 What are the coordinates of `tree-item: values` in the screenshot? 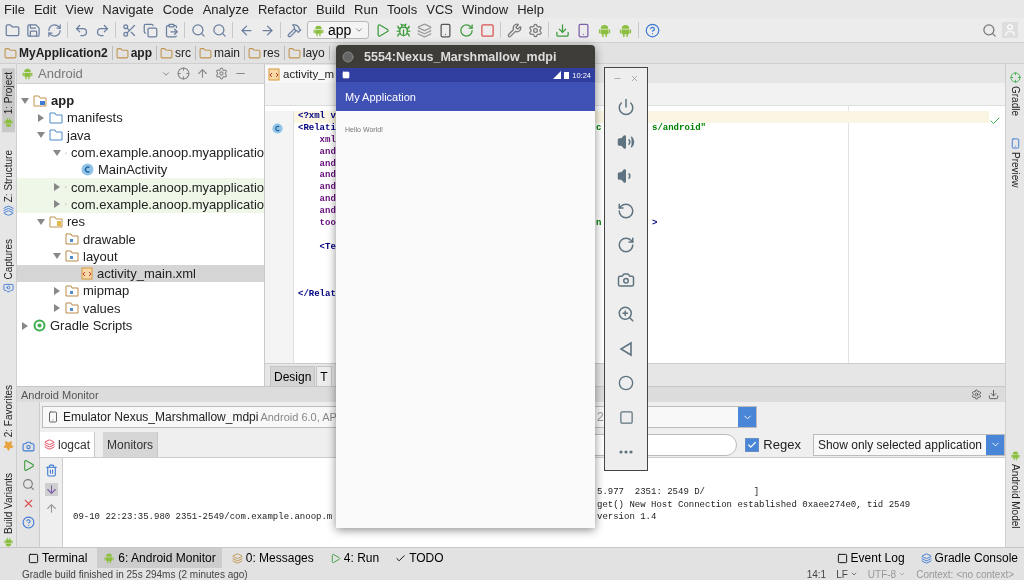 It's located at (140, 308).